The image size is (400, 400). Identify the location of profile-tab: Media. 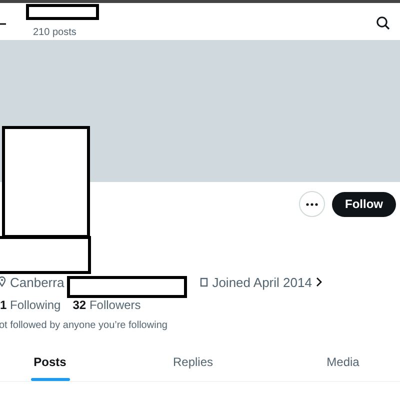
(343, 368).